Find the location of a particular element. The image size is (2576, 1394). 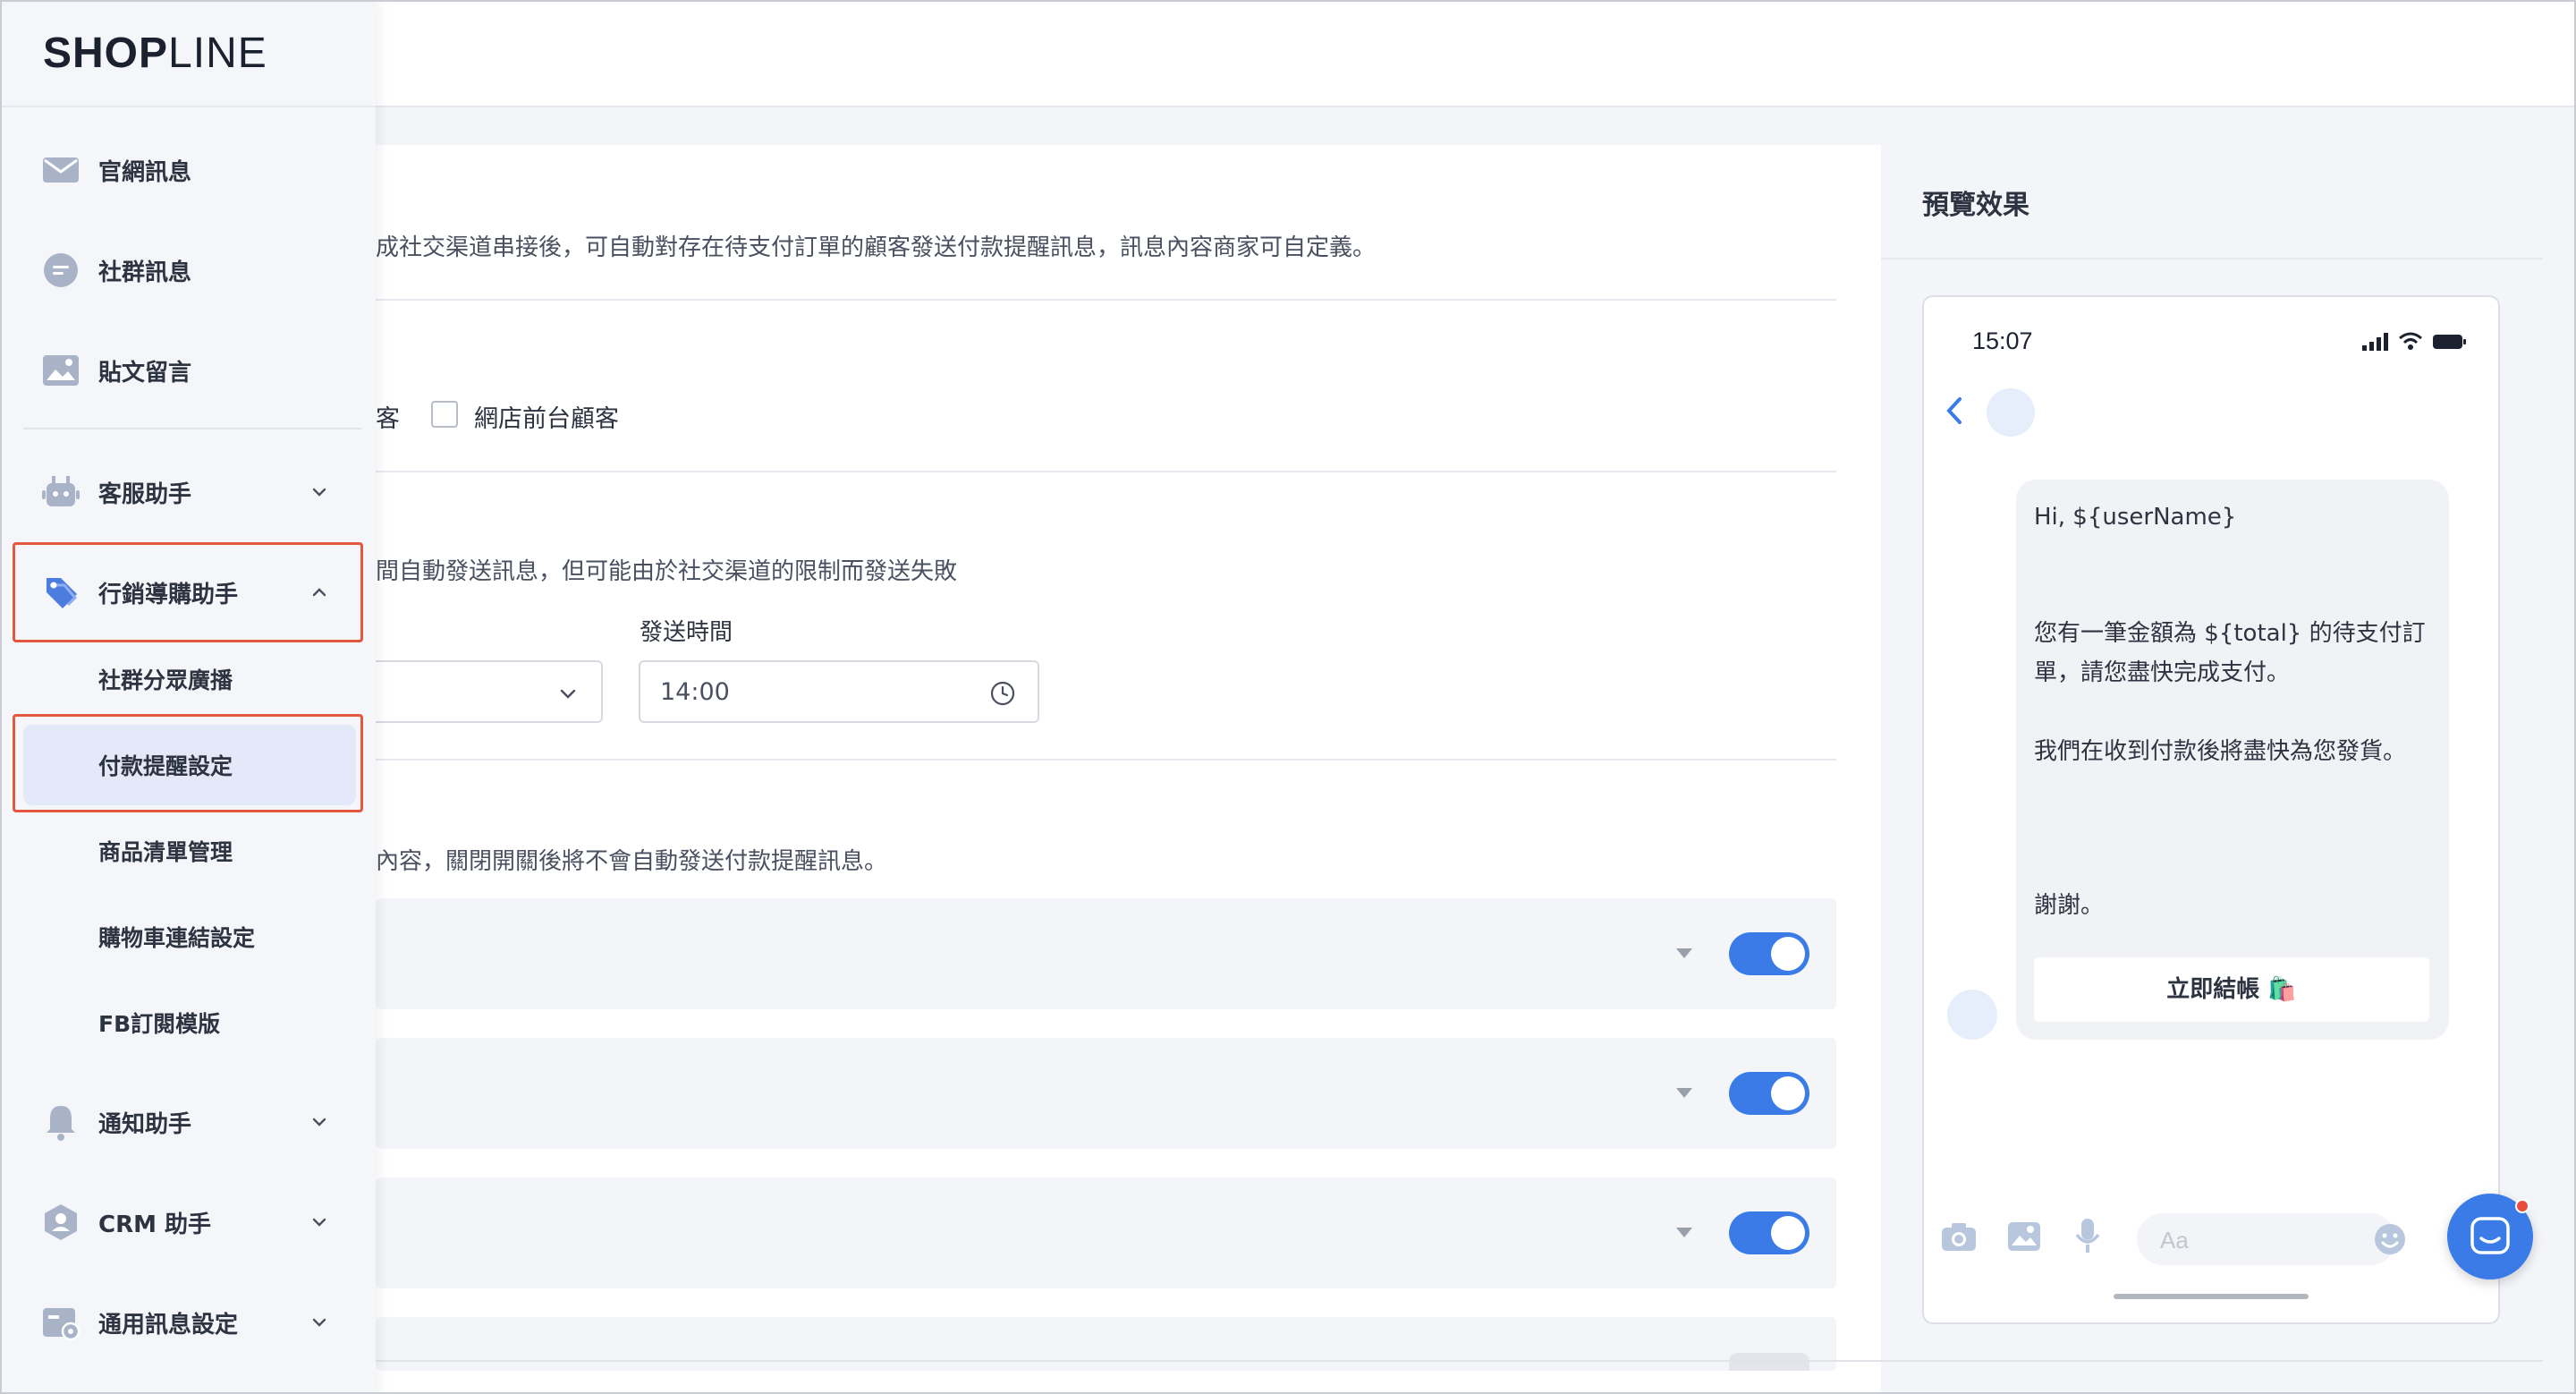

highlight-box-payment-reminder is located at coordinates (188, 763).